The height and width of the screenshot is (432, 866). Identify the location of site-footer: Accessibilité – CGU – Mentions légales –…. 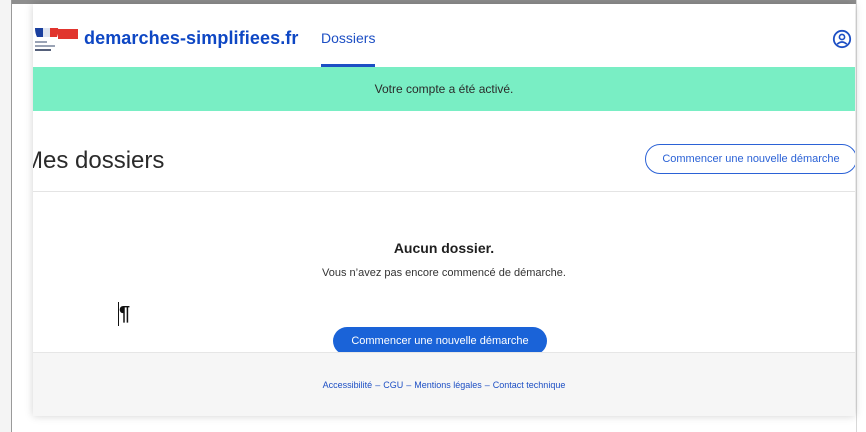
(444, 384).